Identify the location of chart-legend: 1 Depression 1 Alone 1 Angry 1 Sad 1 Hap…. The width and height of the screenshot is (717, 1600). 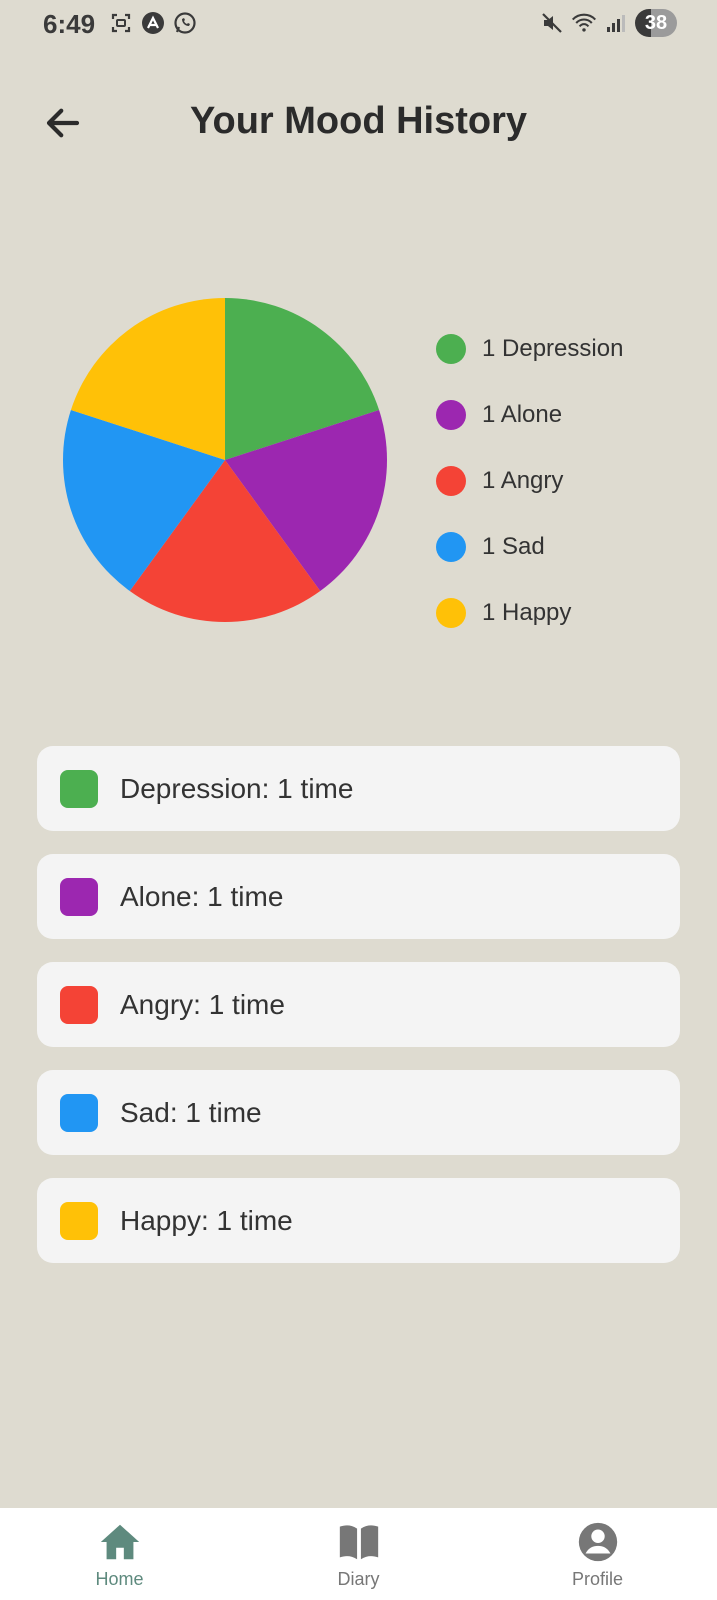
(529, 481).